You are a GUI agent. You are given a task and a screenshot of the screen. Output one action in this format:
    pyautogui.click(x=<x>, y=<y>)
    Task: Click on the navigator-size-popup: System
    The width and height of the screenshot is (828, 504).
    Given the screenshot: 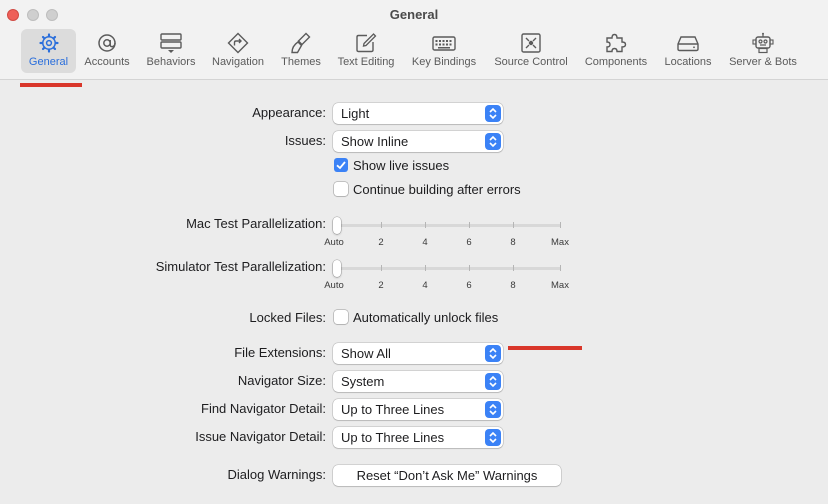 What is the action you would take?
    pyautogui.click(x=418, y=381)
    